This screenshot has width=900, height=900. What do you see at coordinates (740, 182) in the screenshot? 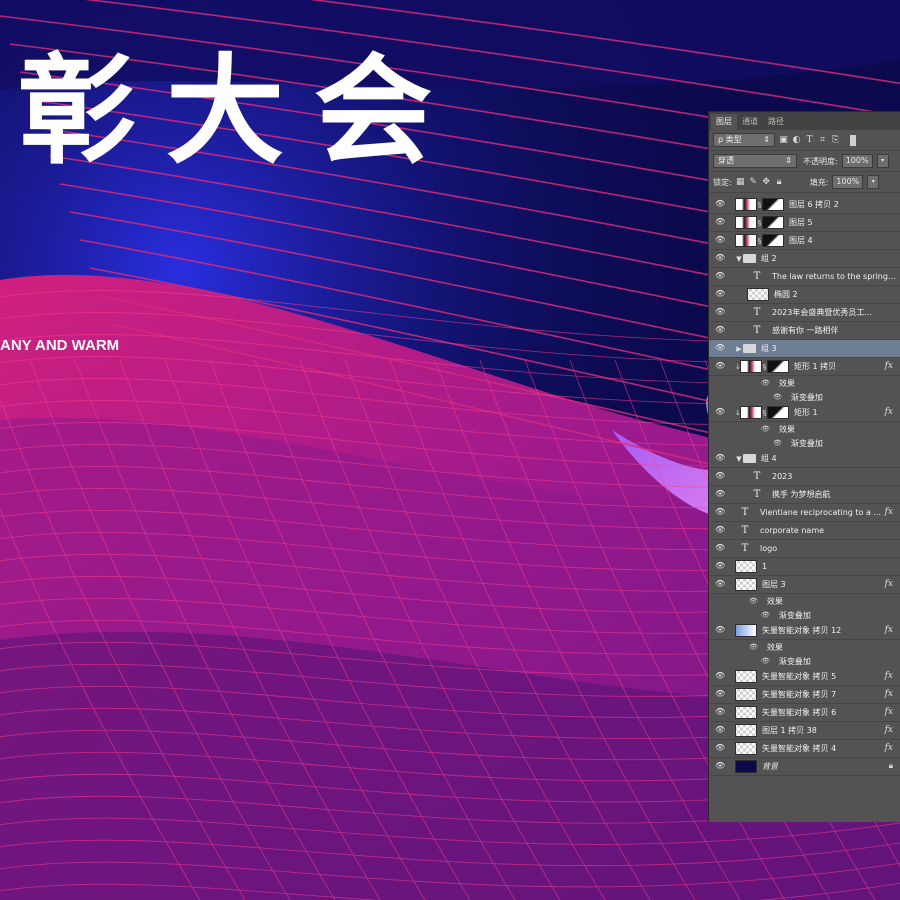
I see `lock-transparent-icon: ▦` at bounding box center [740, 182].